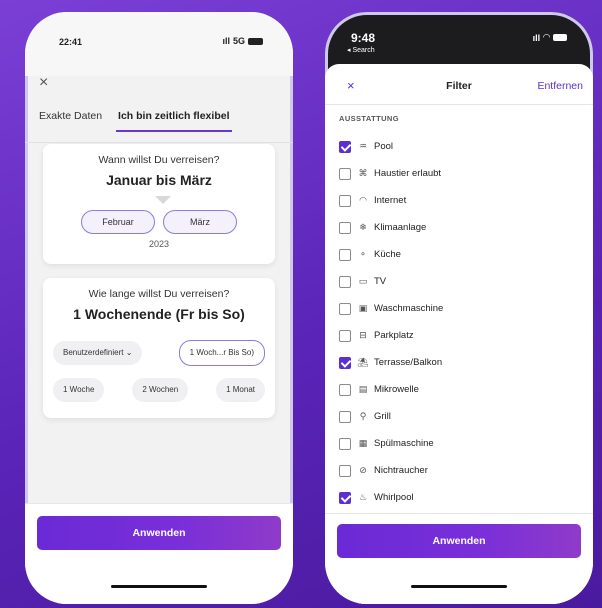 The width and height of the screenshot is (602, 608). I want to click on filter-item: ❄ Klimaanlage, so click(459, 227).